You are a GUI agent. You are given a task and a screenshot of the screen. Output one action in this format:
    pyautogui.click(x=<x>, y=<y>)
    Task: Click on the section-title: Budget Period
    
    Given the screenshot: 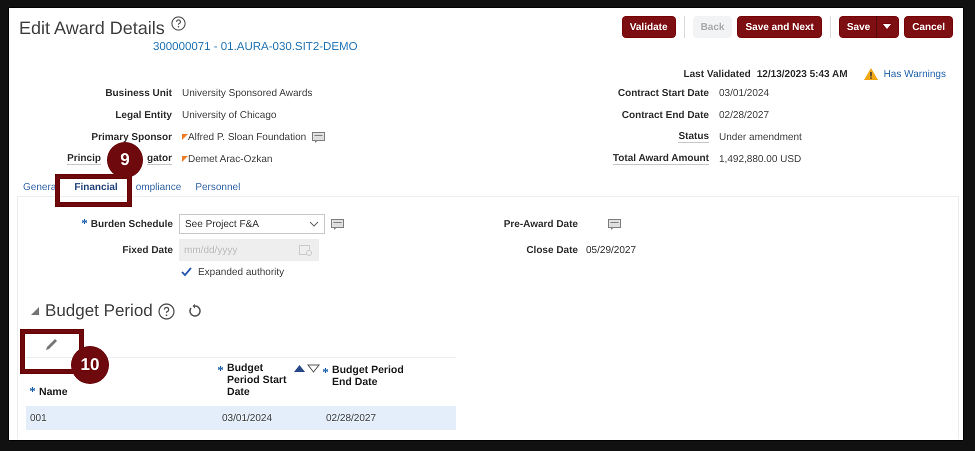 What is the action you would take?
    pyautogui.click(x=99, y=311)
    